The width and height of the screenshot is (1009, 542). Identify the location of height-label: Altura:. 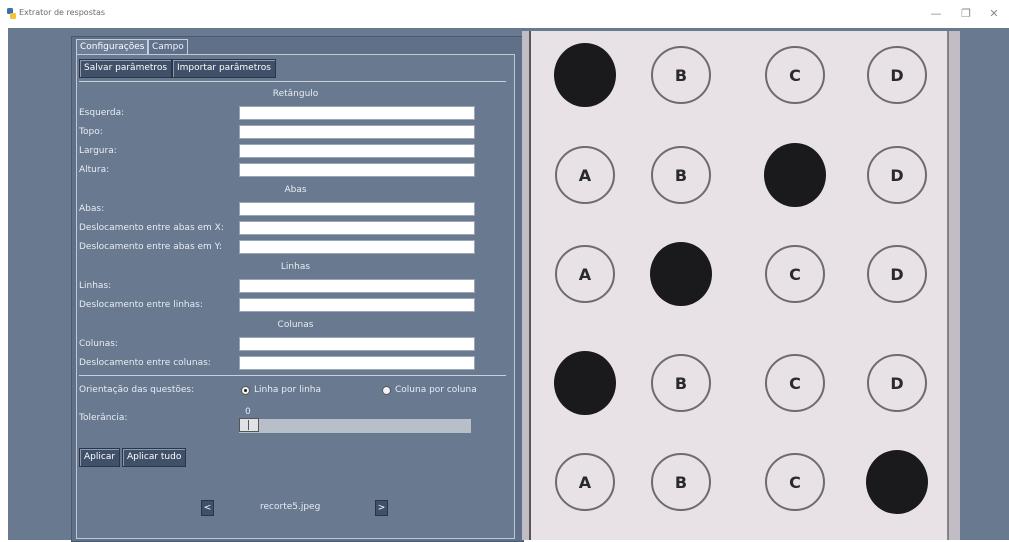
(94, 170).